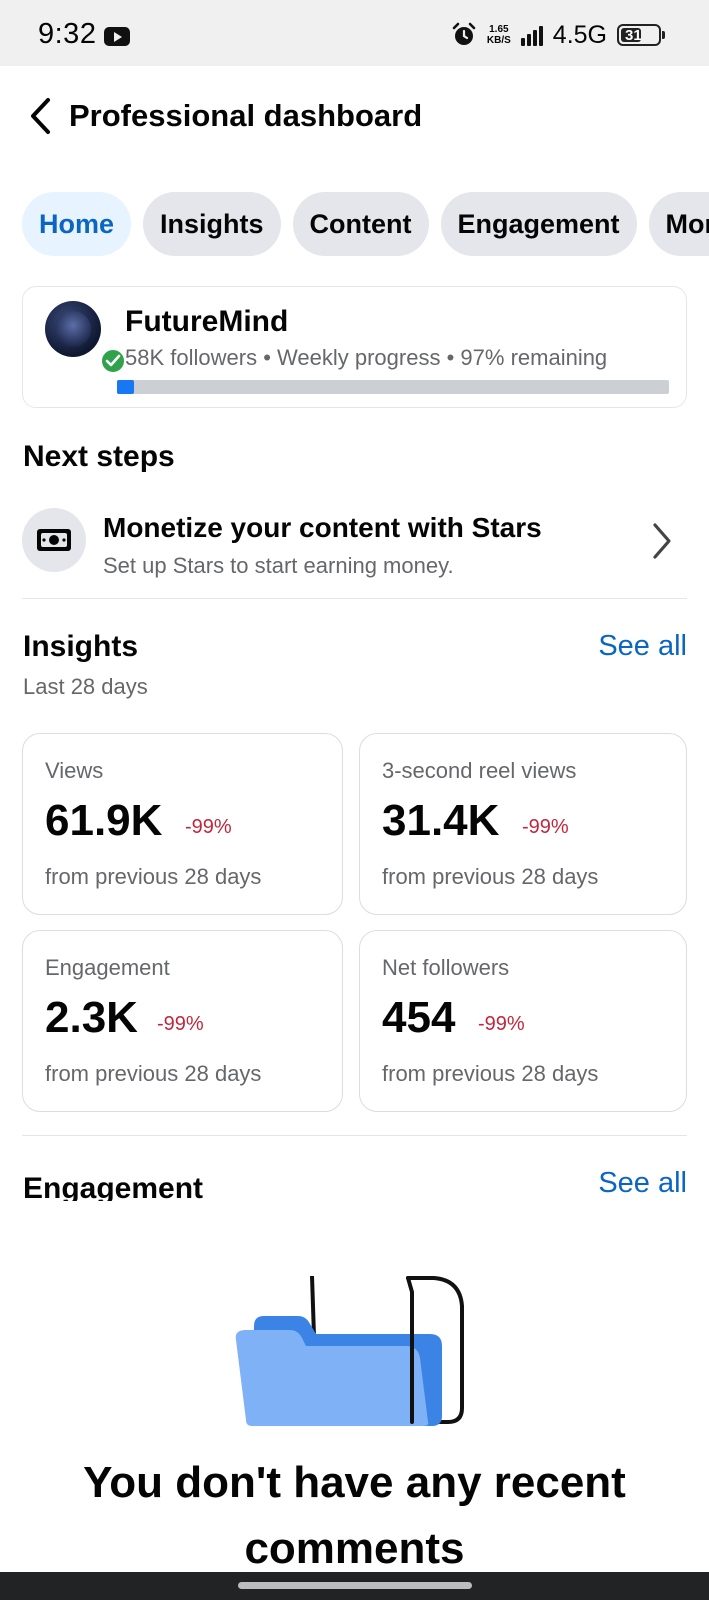 The height and width of the screenshot is (1600, 709). Describe the element at coordinates (85, 686) in the screenshot. I see `insights-period: Last 28 days` at that location.